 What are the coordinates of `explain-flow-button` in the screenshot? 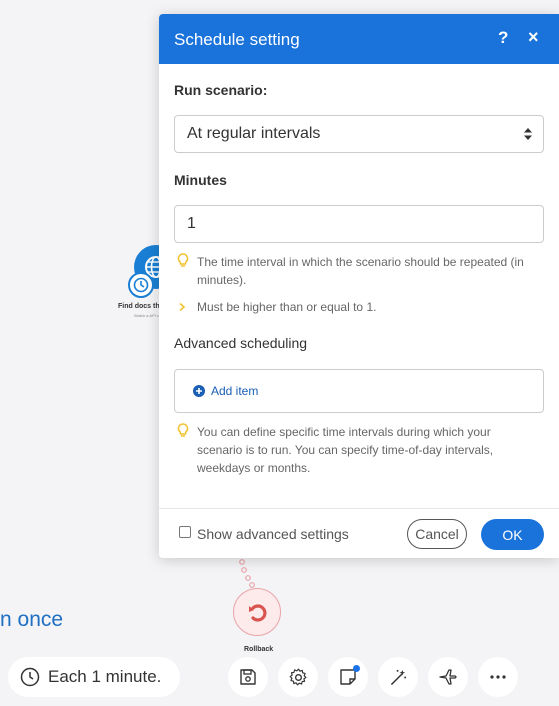 It's located at (448, 677).